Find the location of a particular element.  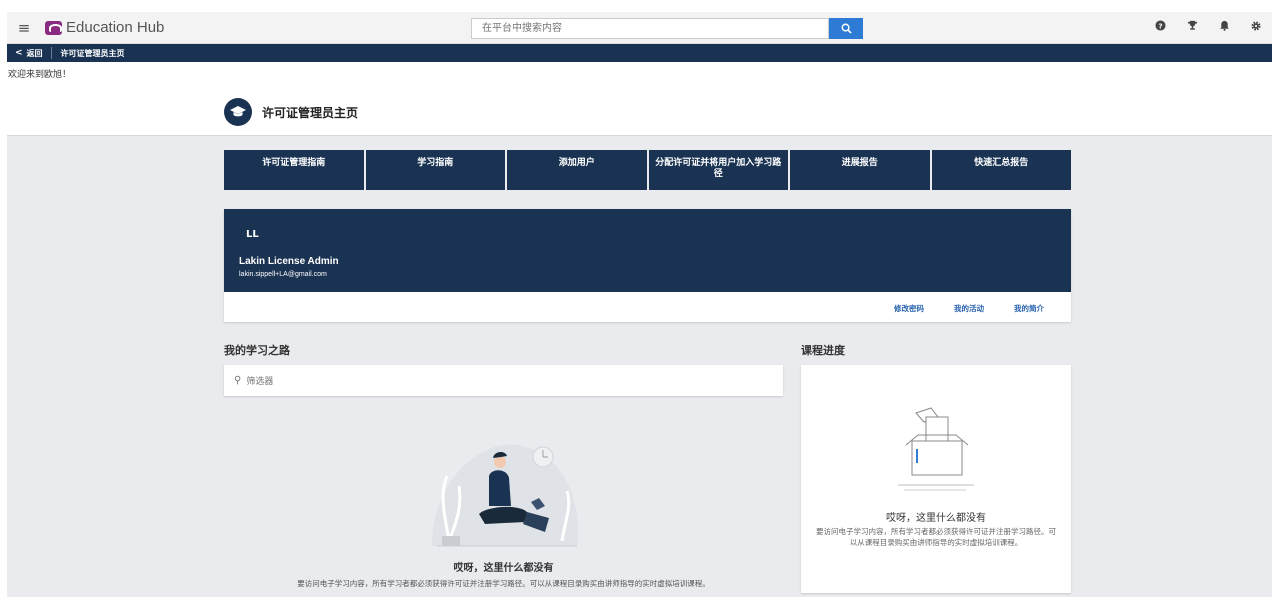

help-icon: ? is located at coordinates (1160, 27).